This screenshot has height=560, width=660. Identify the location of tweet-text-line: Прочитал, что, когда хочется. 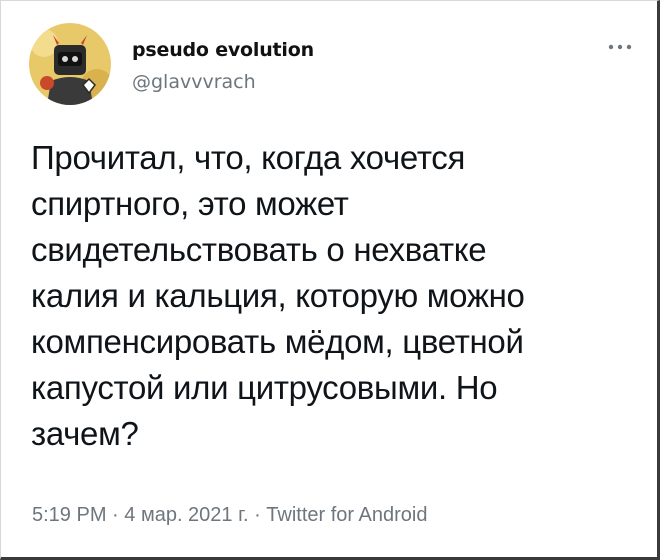
(248, 157).